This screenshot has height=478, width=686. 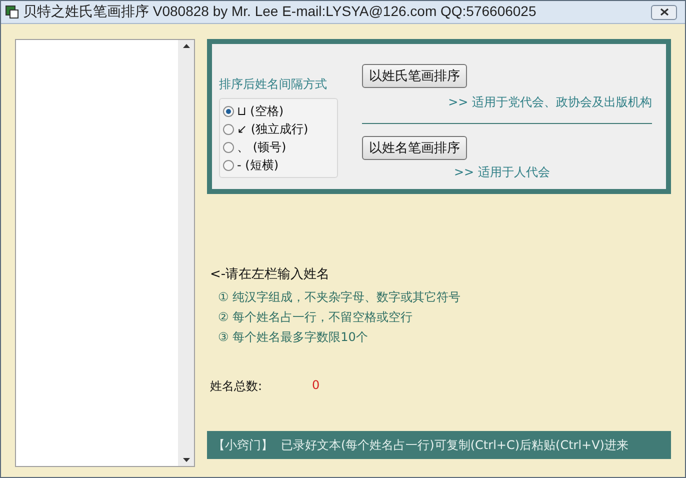 What do you see at coordinates (12, 12) in the screenshot?
I see `app-icon` at bounding box center [12, 12].